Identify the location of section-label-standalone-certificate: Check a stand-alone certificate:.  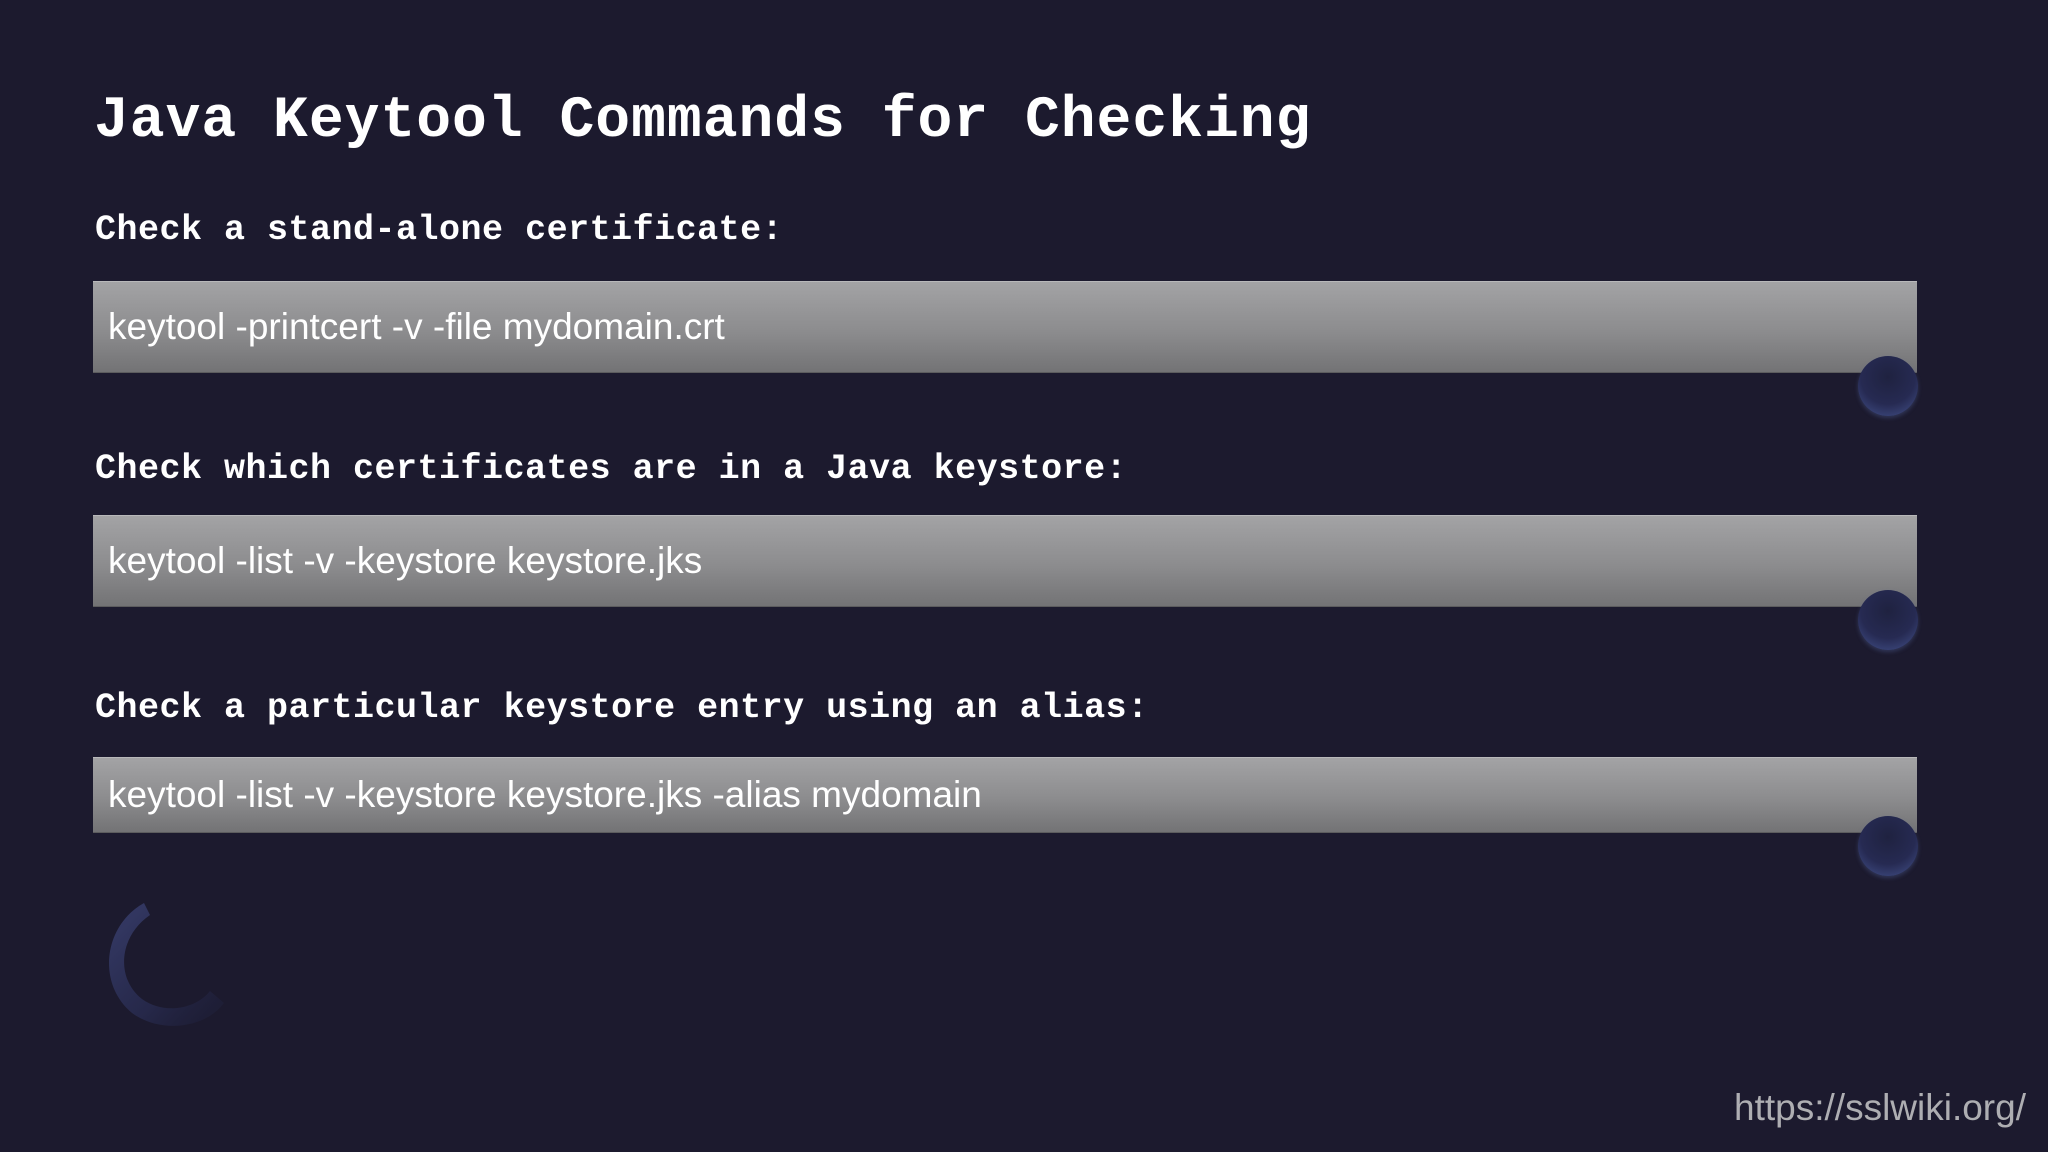
(439, 230).